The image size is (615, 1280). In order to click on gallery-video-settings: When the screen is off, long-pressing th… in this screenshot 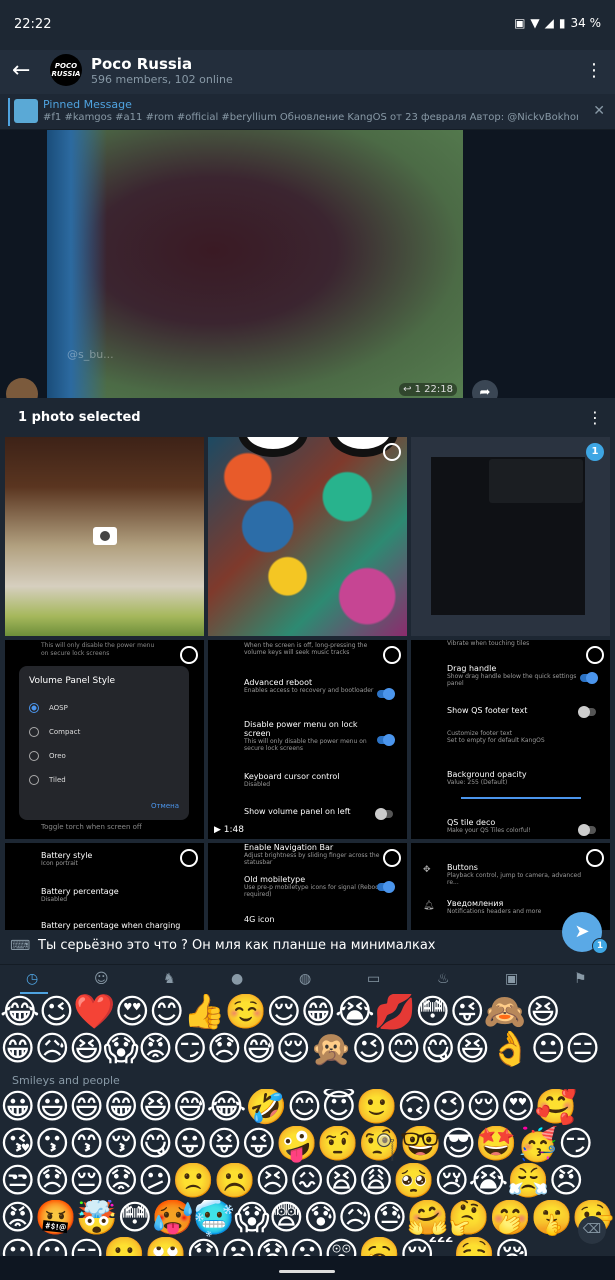, I will do `click(307, 739)`.